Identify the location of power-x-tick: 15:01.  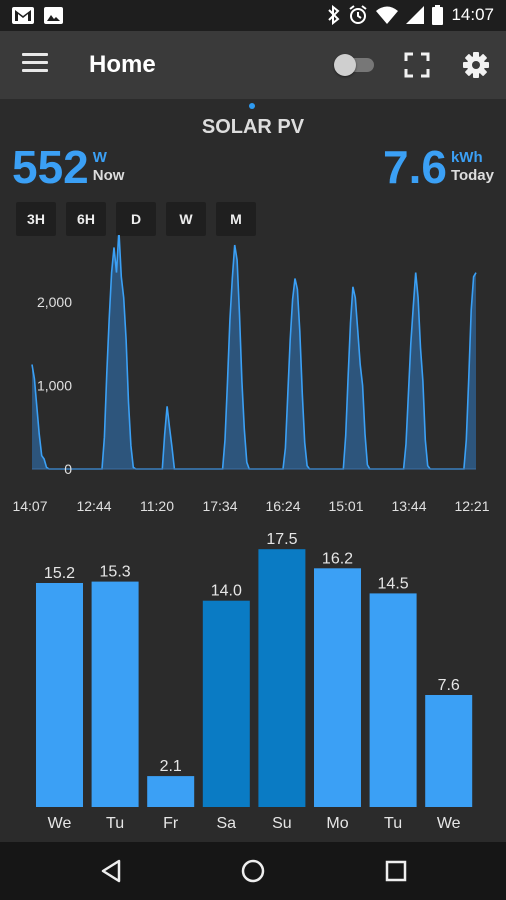
(345, 506).